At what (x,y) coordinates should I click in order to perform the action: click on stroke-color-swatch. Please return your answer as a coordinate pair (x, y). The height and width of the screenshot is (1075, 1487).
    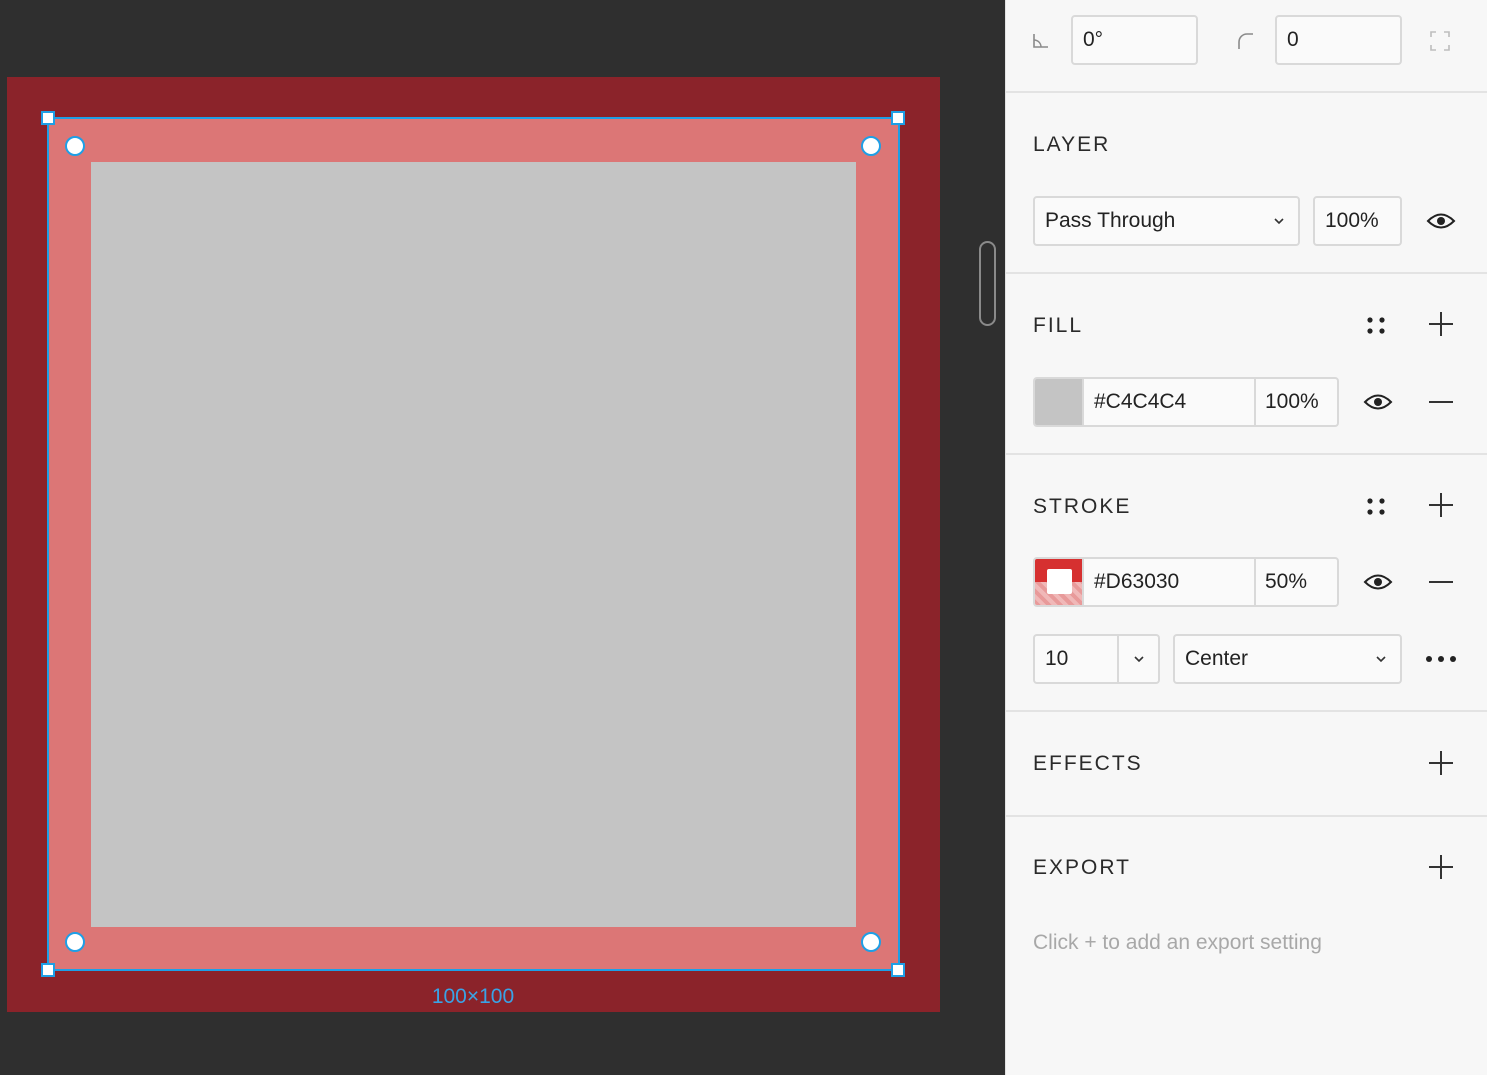
    Looking at the image, I should click on (1059, 582).